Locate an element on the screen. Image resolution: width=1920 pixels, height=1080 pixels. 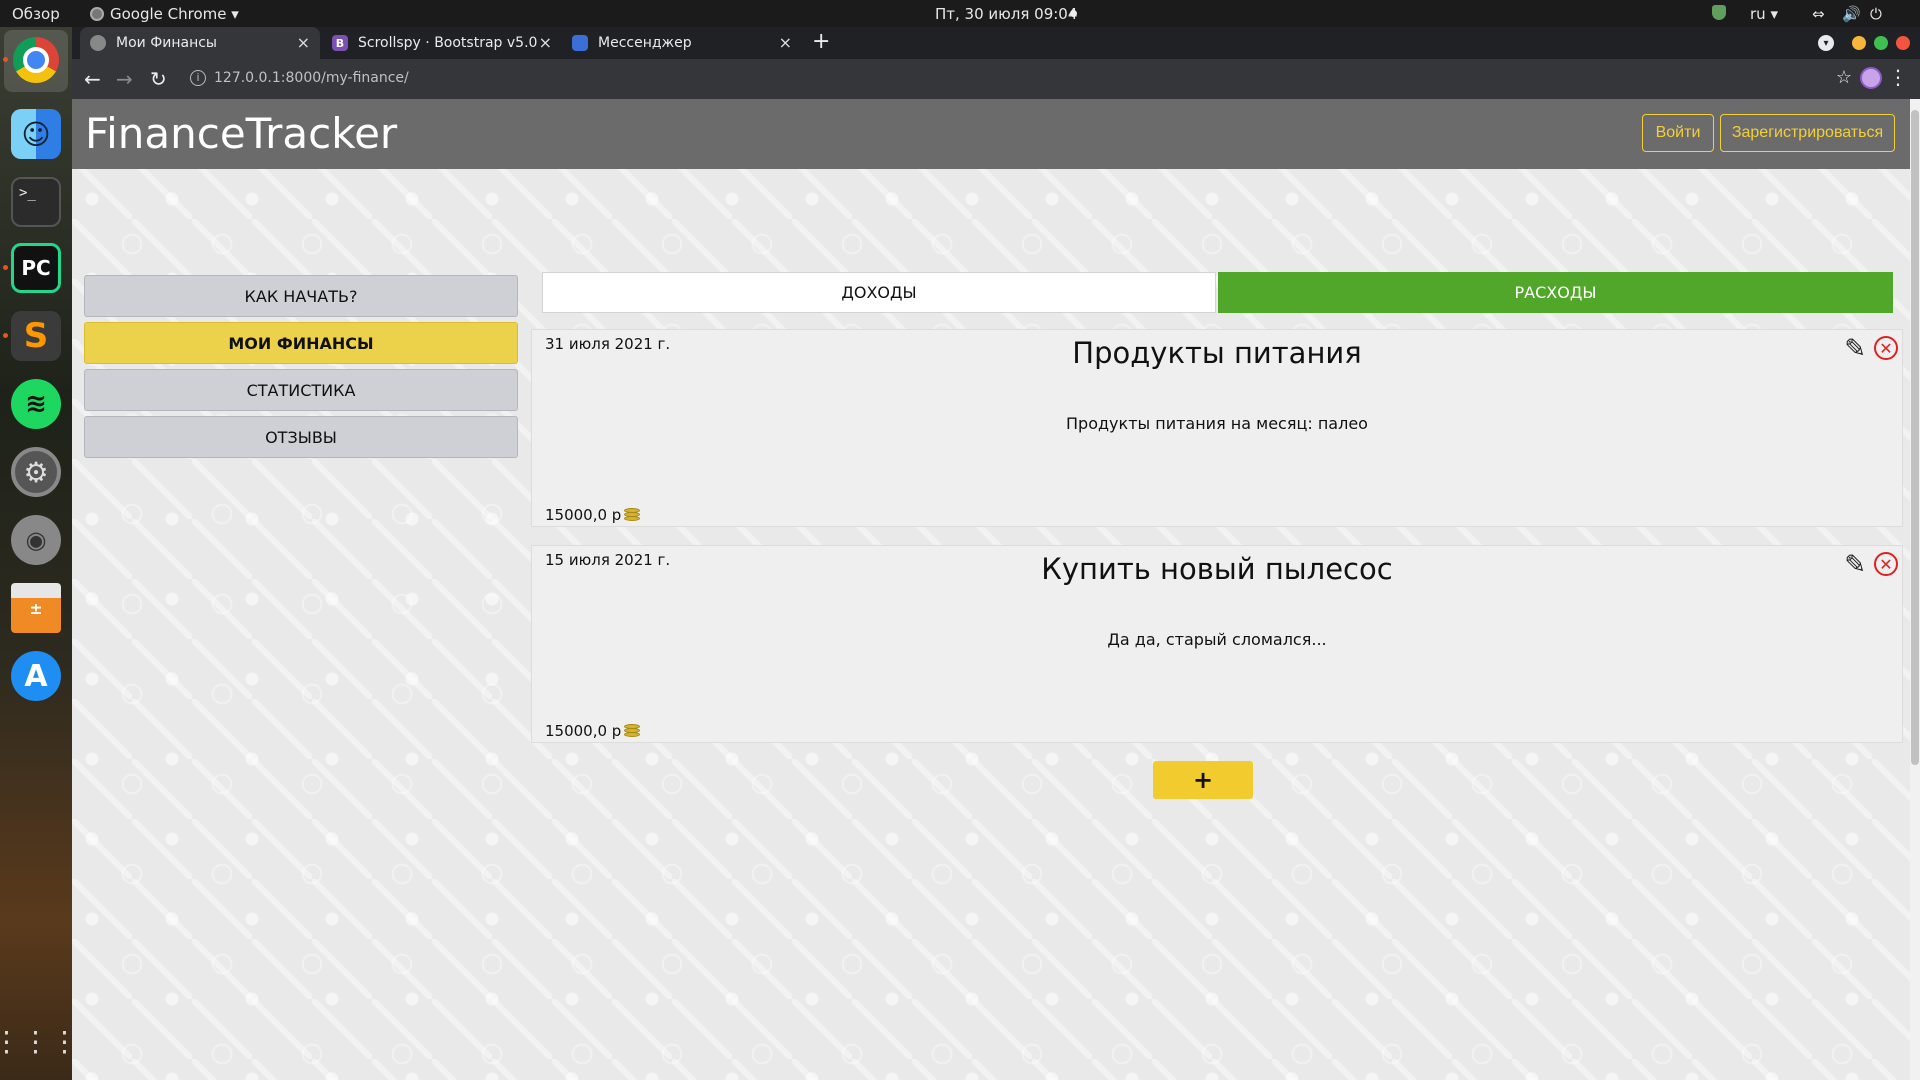
tab-search-icon: ▾ is located at coordinates (1826, 43).